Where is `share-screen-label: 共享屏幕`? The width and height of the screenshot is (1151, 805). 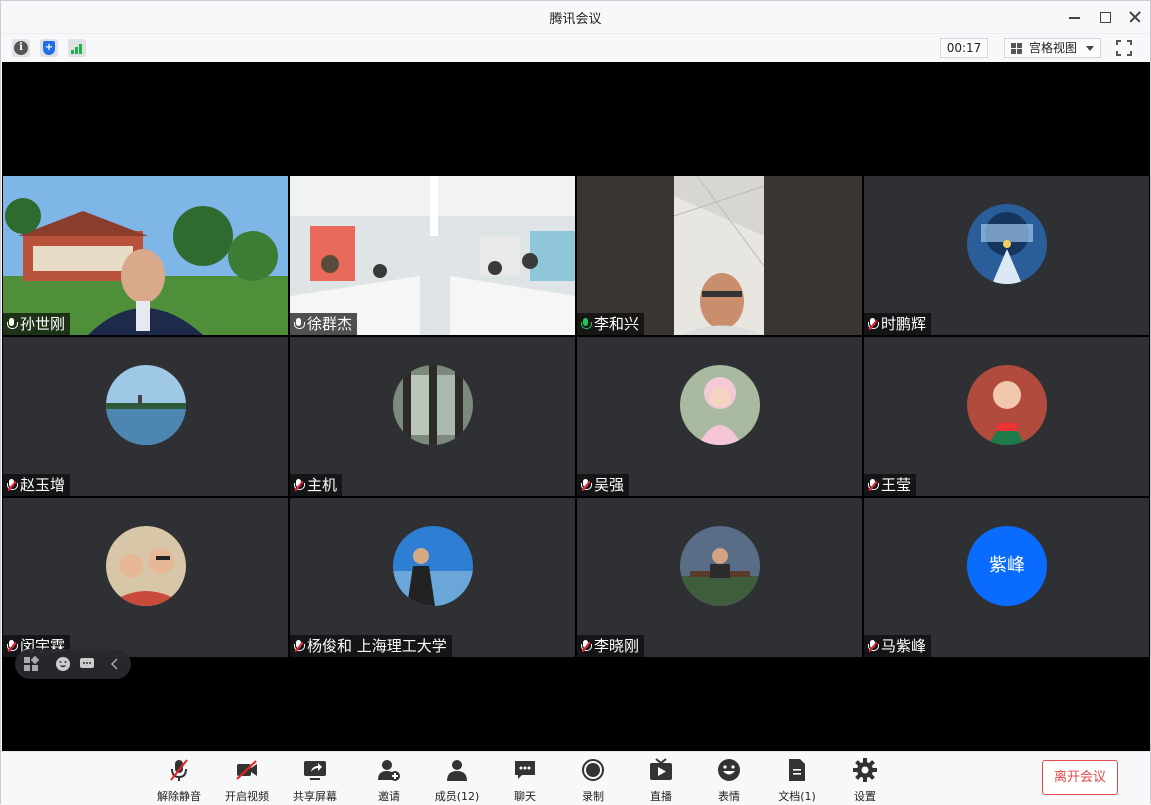
share-screen-label: 共享屏幕 is located at coordinates (315, 796).